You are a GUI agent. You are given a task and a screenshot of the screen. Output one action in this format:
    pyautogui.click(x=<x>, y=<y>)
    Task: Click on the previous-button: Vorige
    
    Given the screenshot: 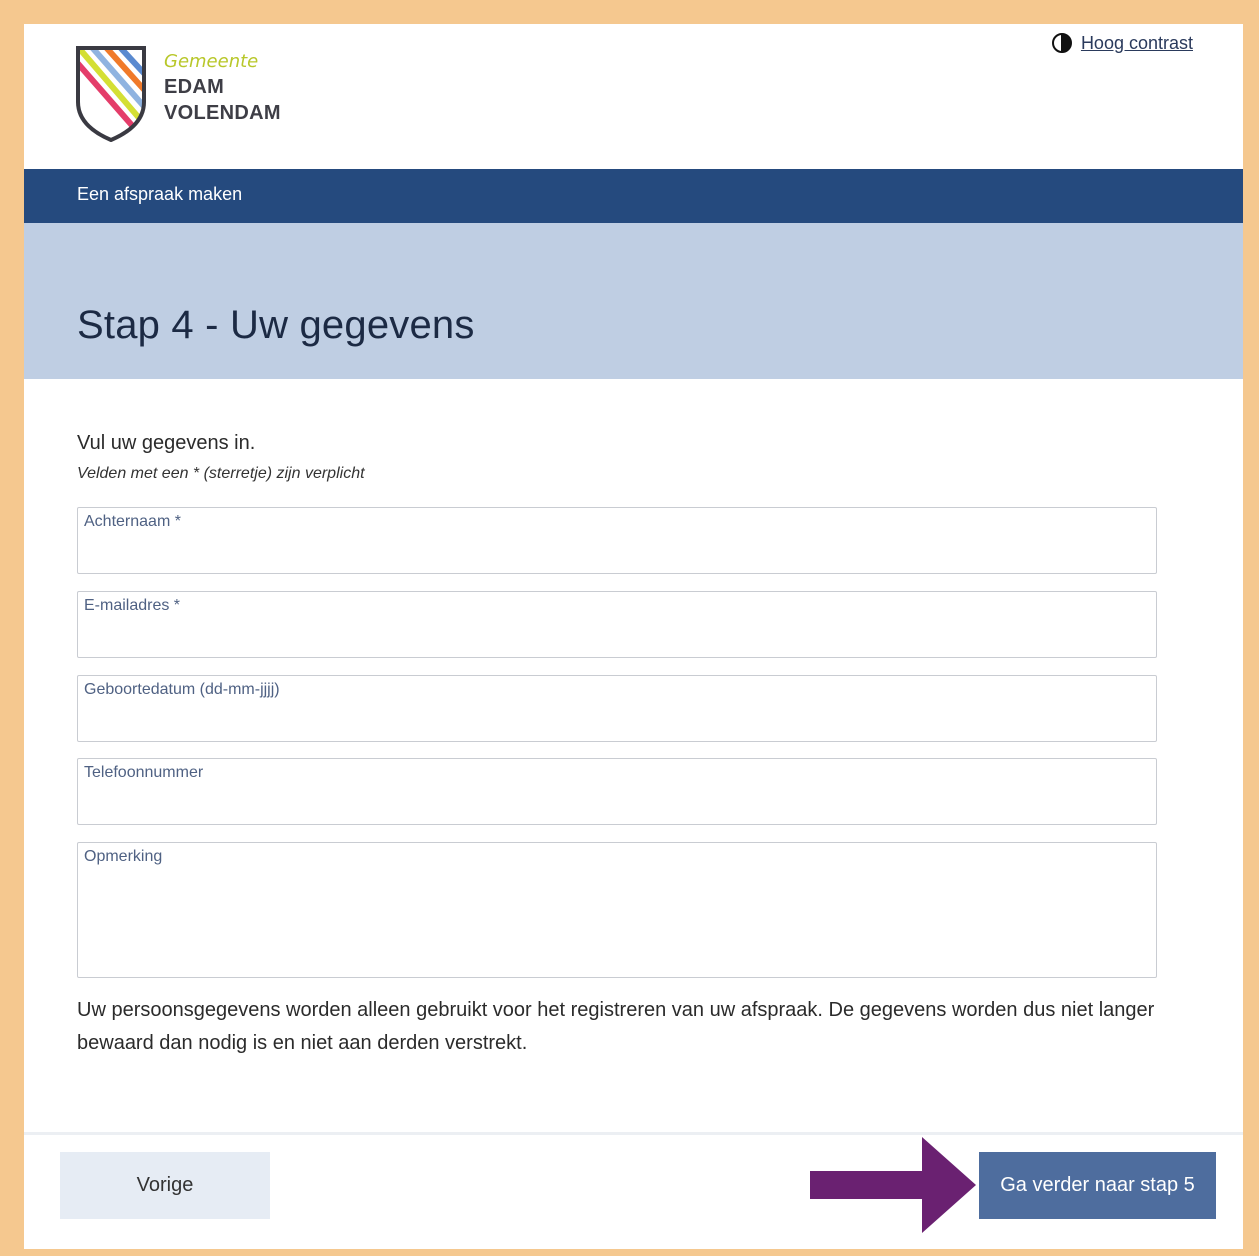 What is the action you would take?
    pyautogui.click(x=165, y=1185)
    